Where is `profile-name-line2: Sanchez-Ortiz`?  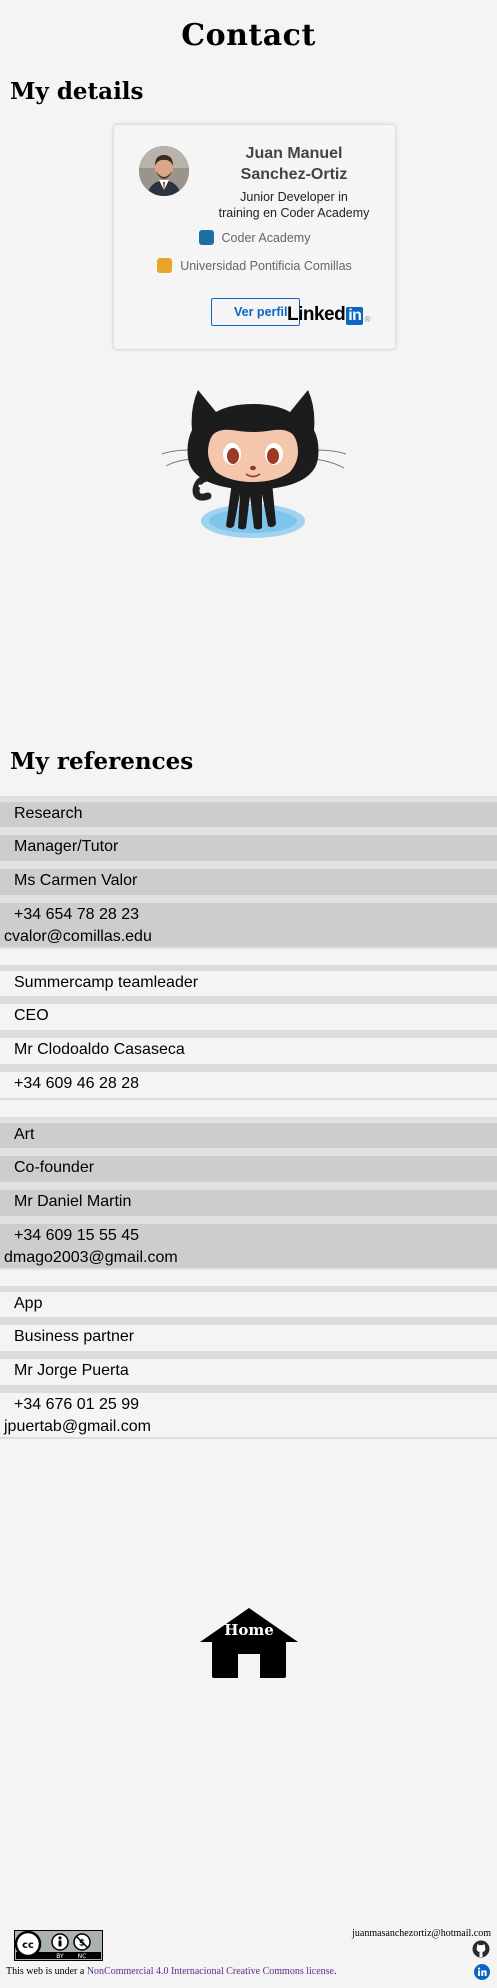 profile-name-line2: Sanchez-Ortiz is located at coordinates (294, 174).